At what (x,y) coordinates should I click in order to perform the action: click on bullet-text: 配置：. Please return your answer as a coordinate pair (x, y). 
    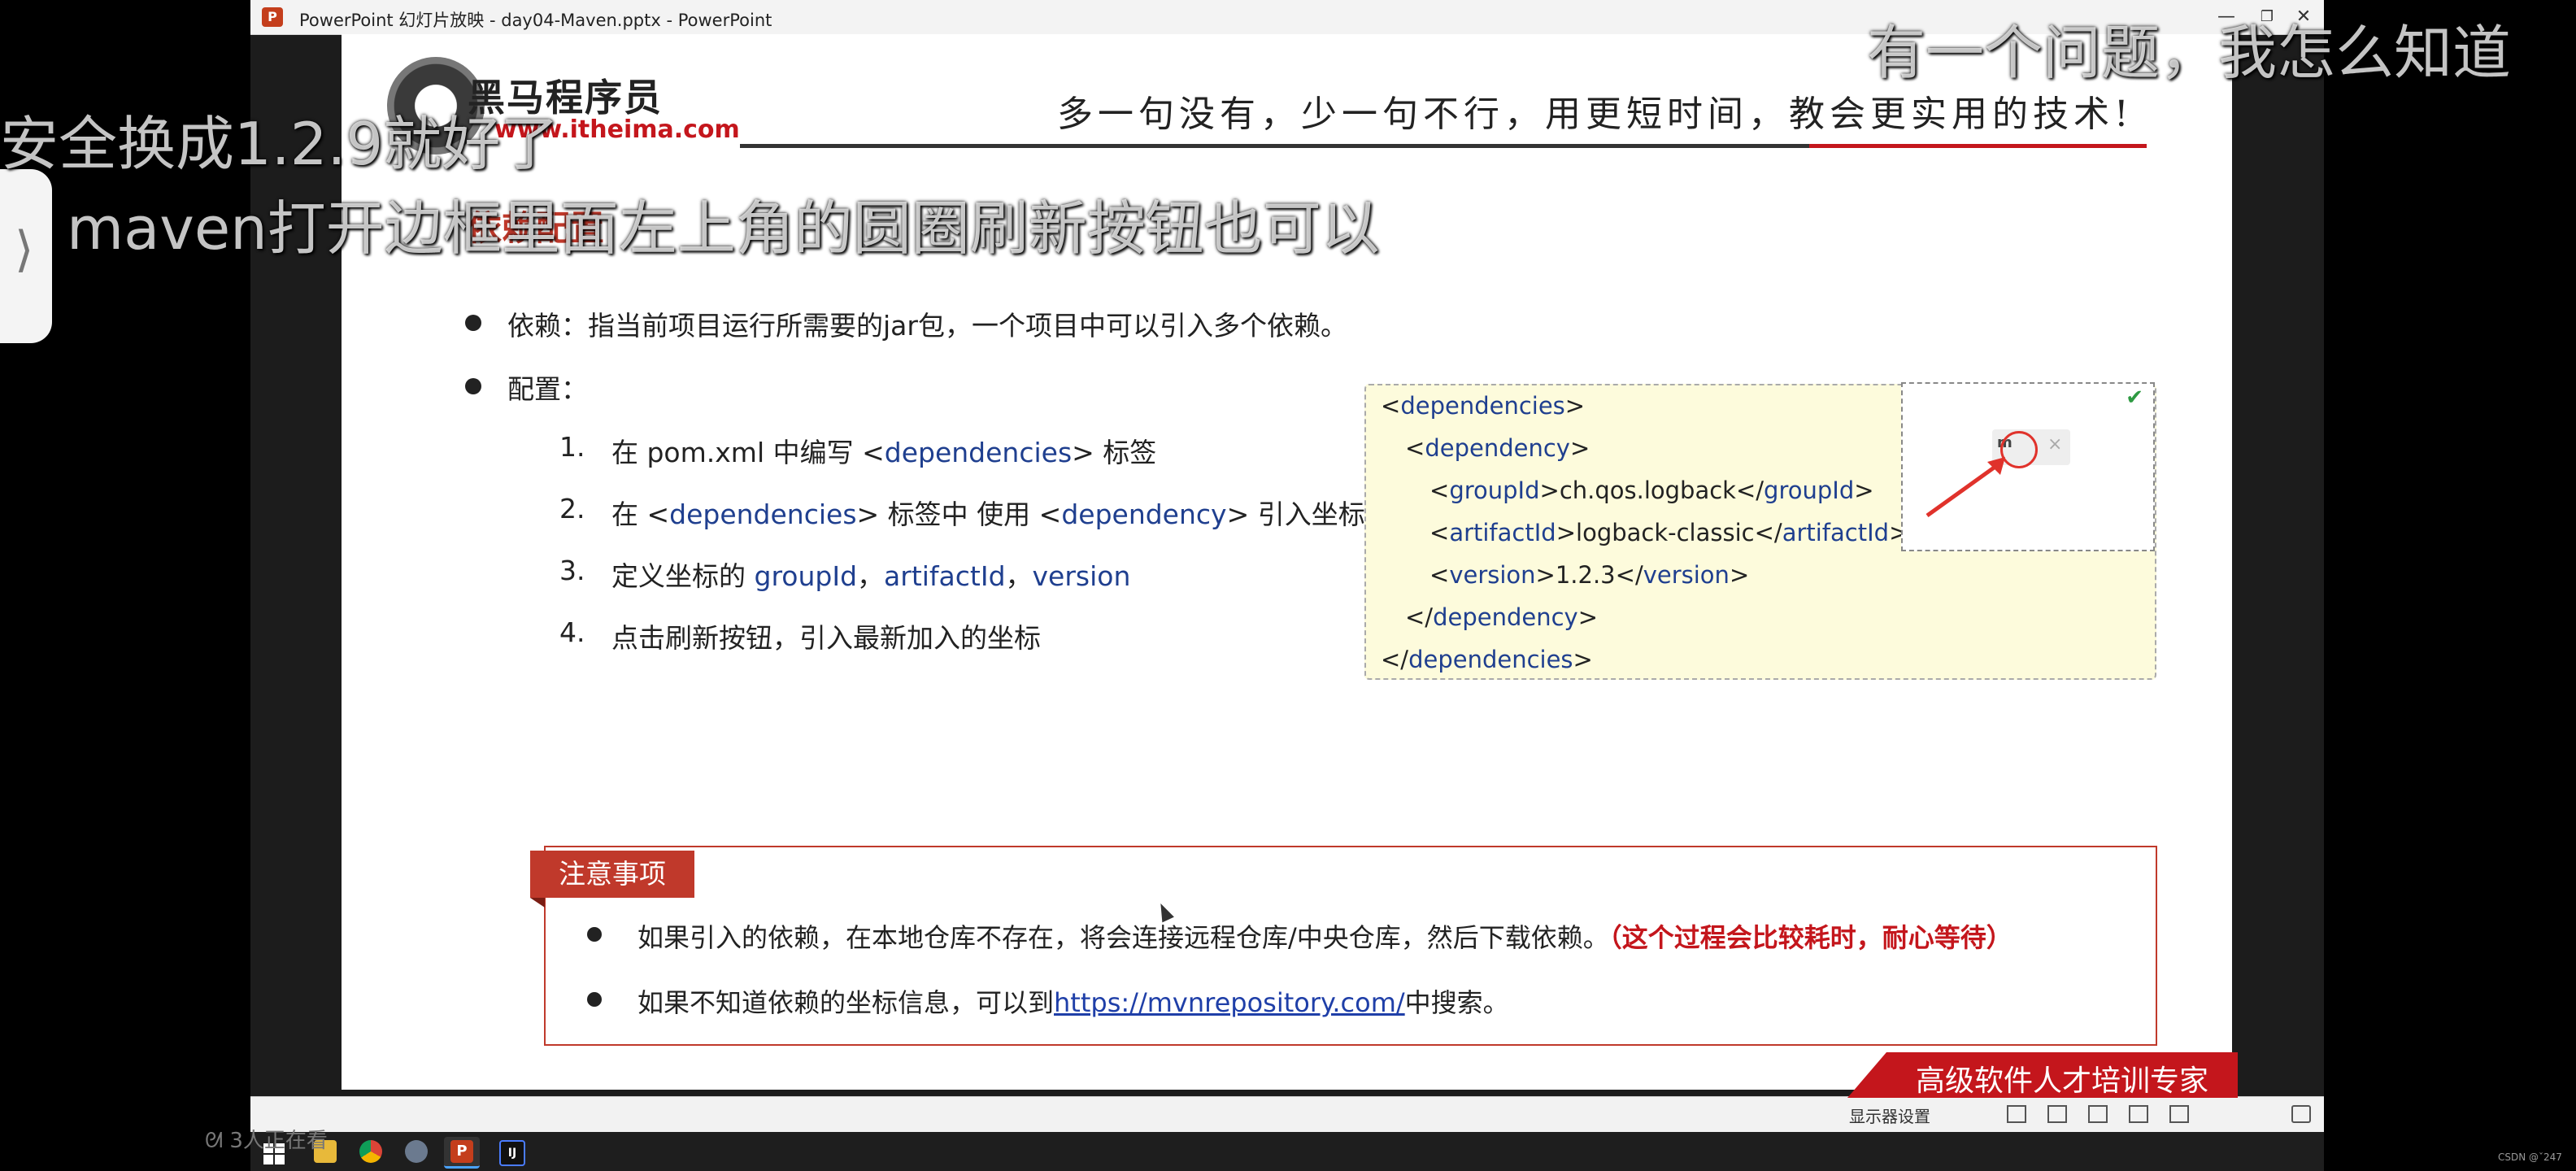
    Looking at the image, I should click on (547, 389).